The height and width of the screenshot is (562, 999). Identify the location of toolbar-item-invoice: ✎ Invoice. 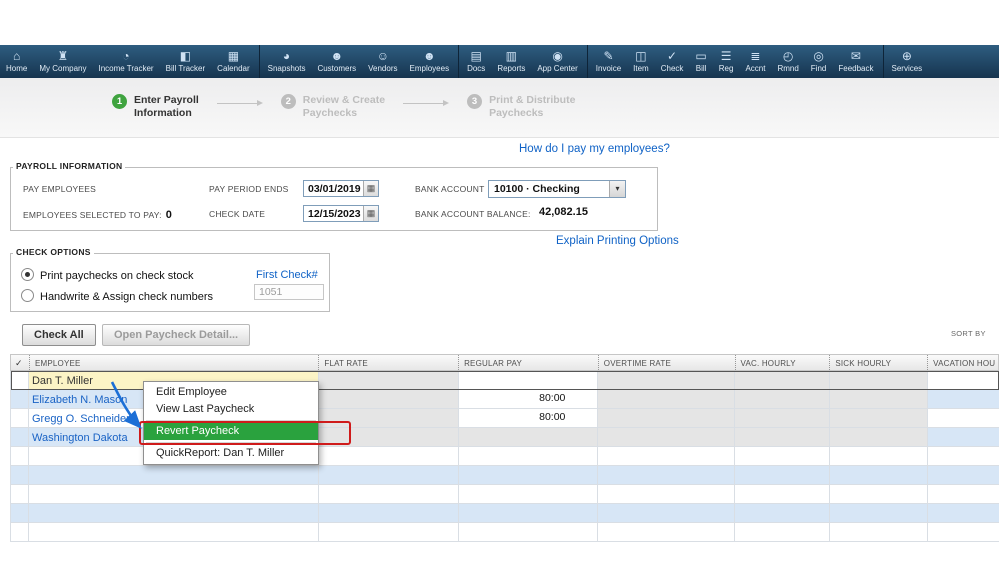
(608, 61).